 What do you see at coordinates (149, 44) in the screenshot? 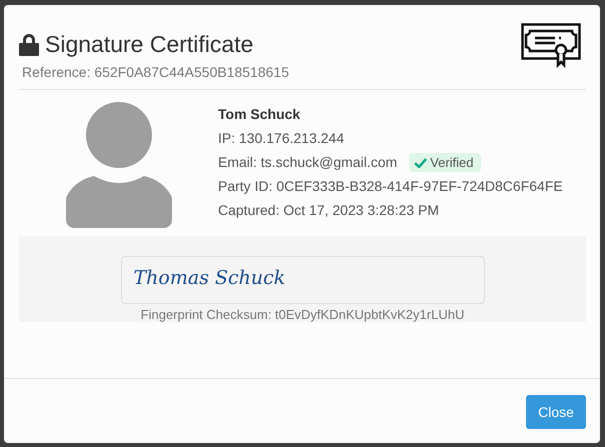
I see `dialog-title: Signature Certificate` at bounding box center [149, 44].